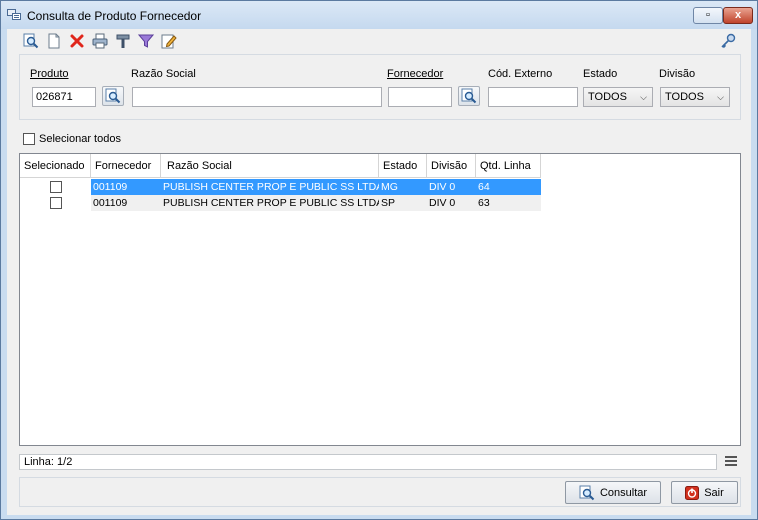 Image resolution: width=758 pixels, height=520 pixels. I want to click on divisao-select: TODOS ⌵, so click(695, 97).